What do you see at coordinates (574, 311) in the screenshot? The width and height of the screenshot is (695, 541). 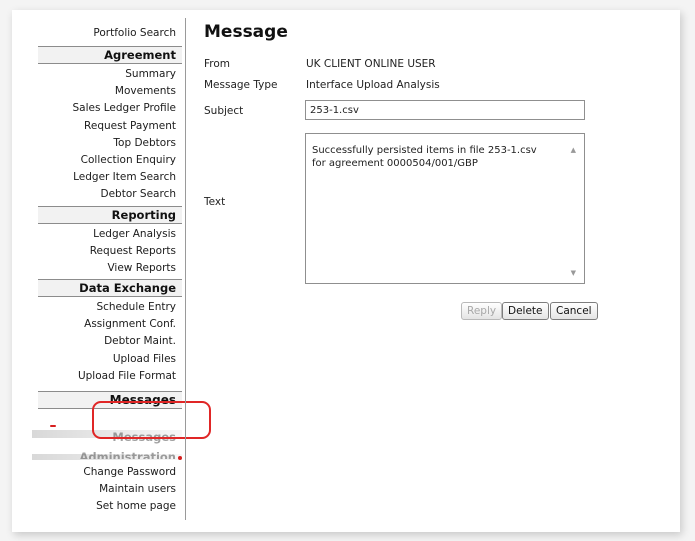 I see `cancel-button: Cancel` at bounding box center [574, 311].